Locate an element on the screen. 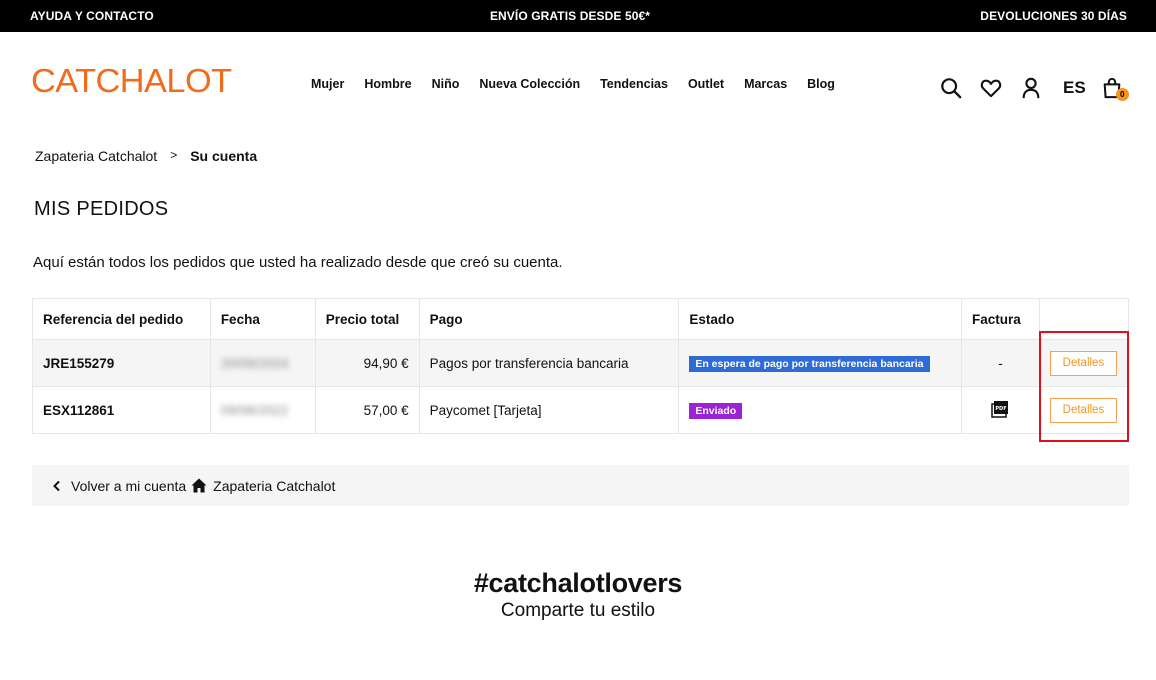  header-icons: ES 0 is located at coordinates (1034, 88).